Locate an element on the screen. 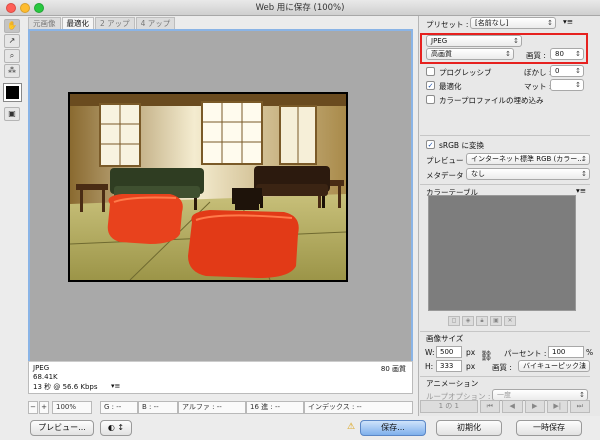 The height and width of the screenshot is (440, 600). percent-unit: % is located at coordinates (590, 352).